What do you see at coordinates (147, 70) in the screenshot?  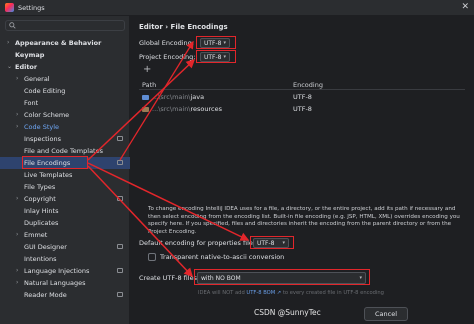 I see `add-path-button: +` at bounding box center [147, 70].